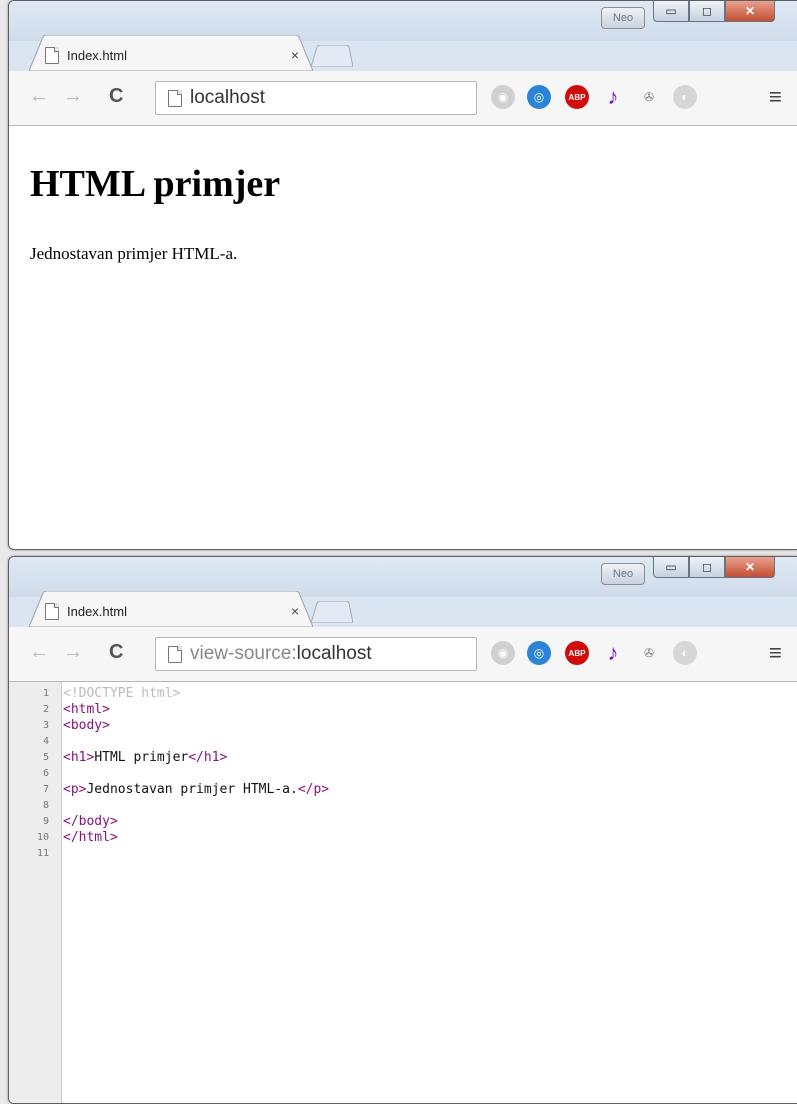  Describe the element at coordinates (90, 837) in the screenshot. I see `tag-token: </html>` at that location.